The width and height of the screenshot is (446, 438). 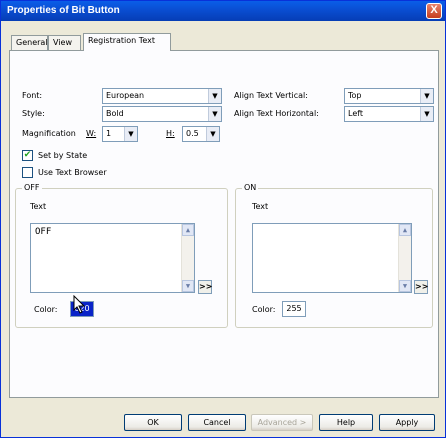 I want to click on h-select: 0.5 ▼, so click(x=201, y=134).